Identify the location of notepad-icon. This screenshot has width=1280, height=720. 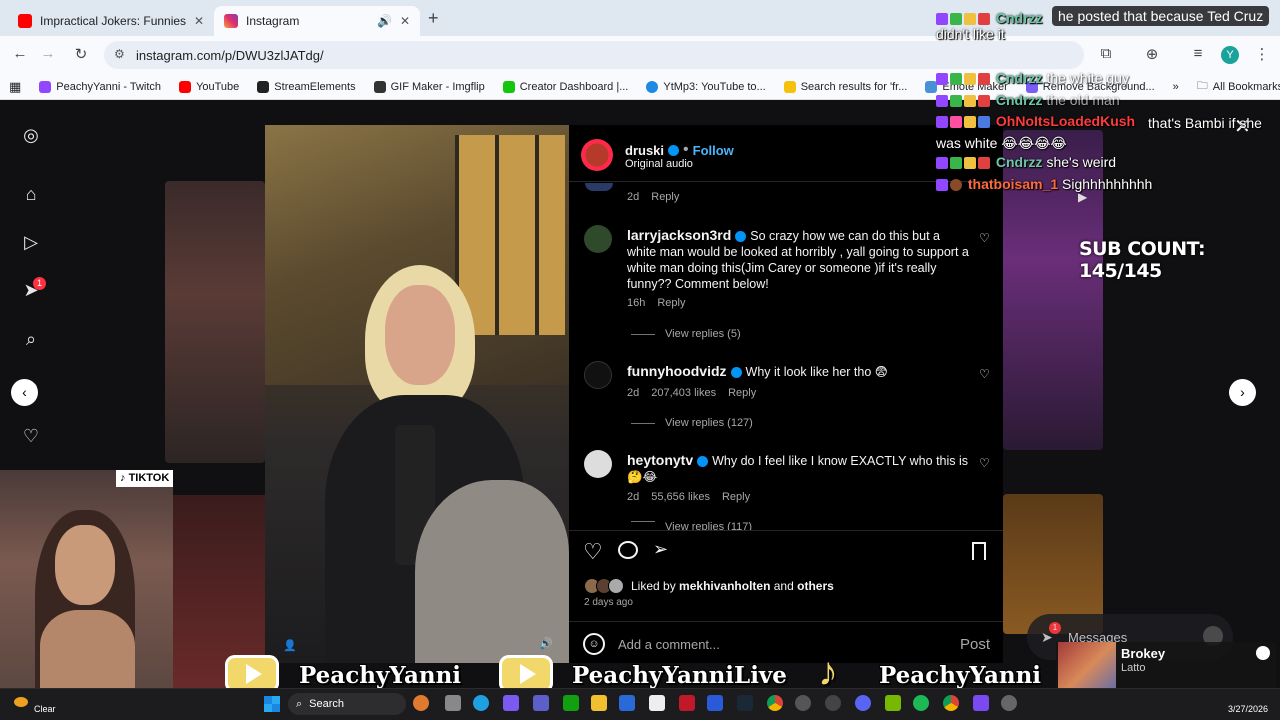
(657, 703).